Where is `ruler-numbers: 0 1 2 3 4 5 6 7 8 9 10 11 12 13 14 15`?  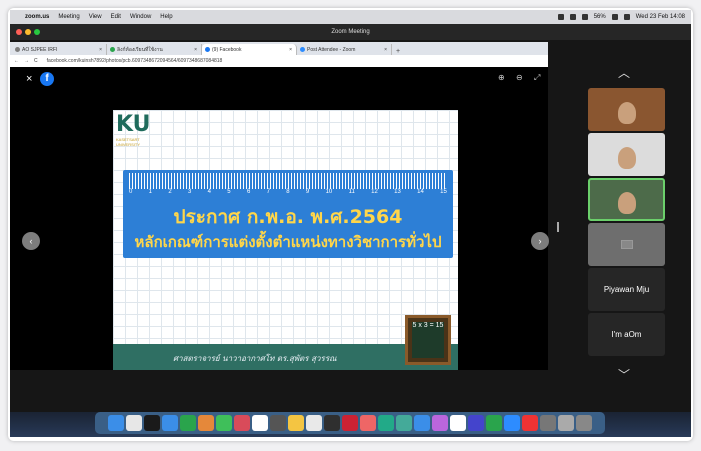 ruler-numbers: 0 1 2 3 4 5 6 7 8 9 10 11 12 13 14 15 is located at coordinates (288, 192).